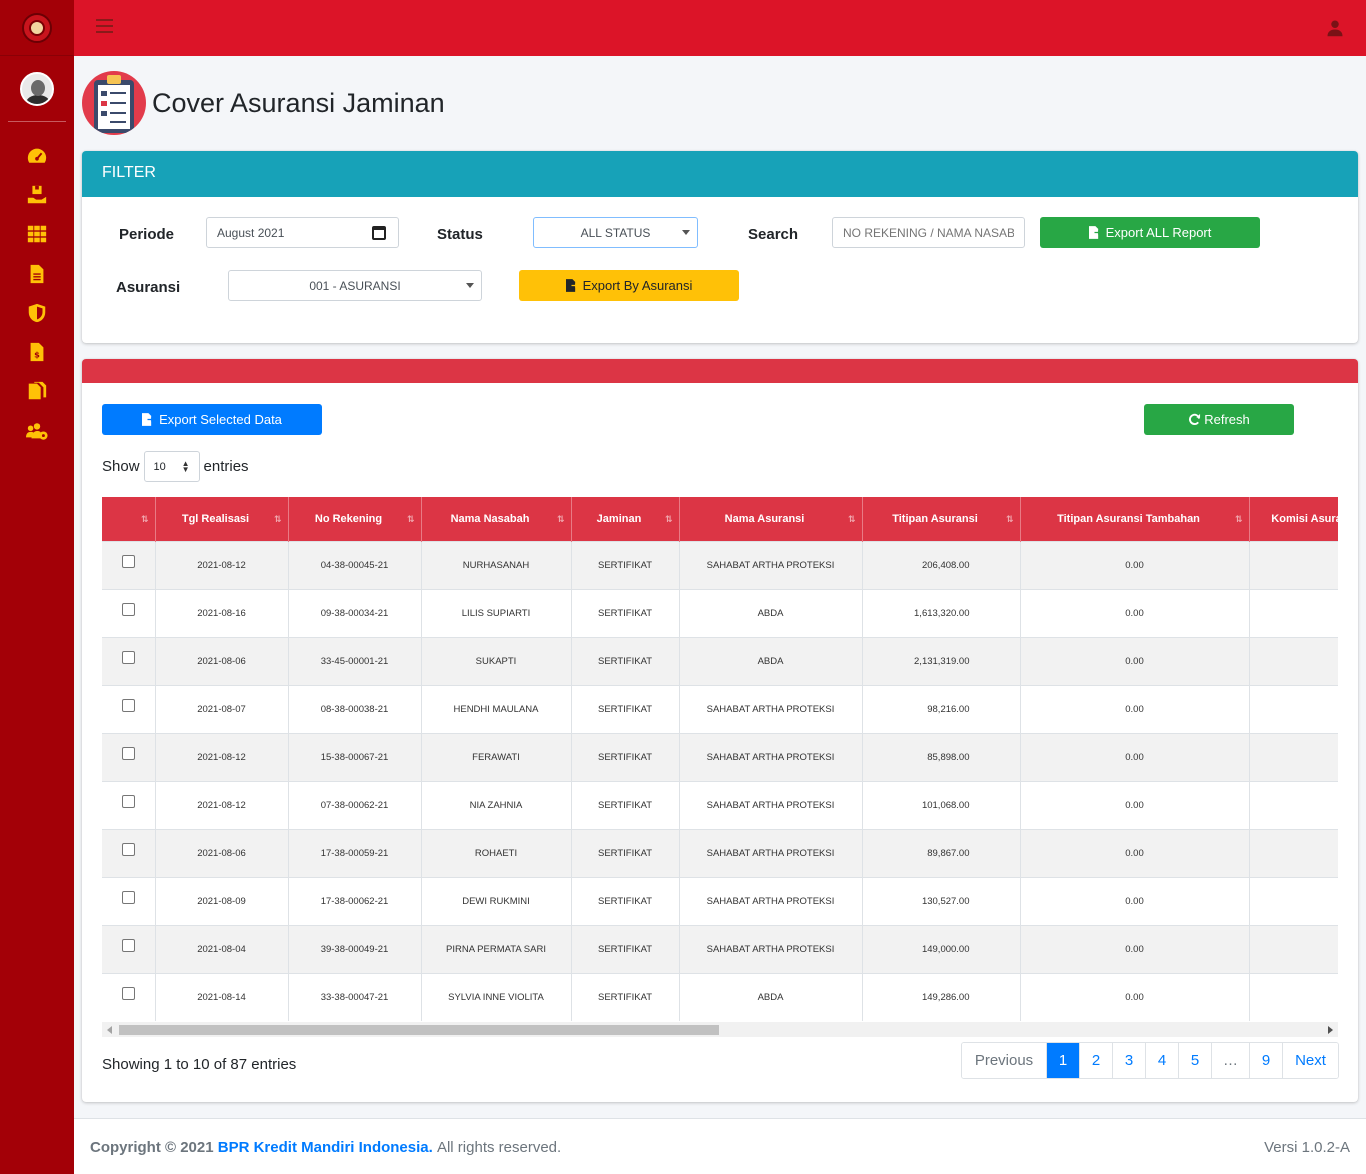 This screenshot has height=1174, width=1366. What do you see at coordinates (419, 1030) in the screenshot?
I see `scrollbar-thumb` at bounding box center [419, 1030].